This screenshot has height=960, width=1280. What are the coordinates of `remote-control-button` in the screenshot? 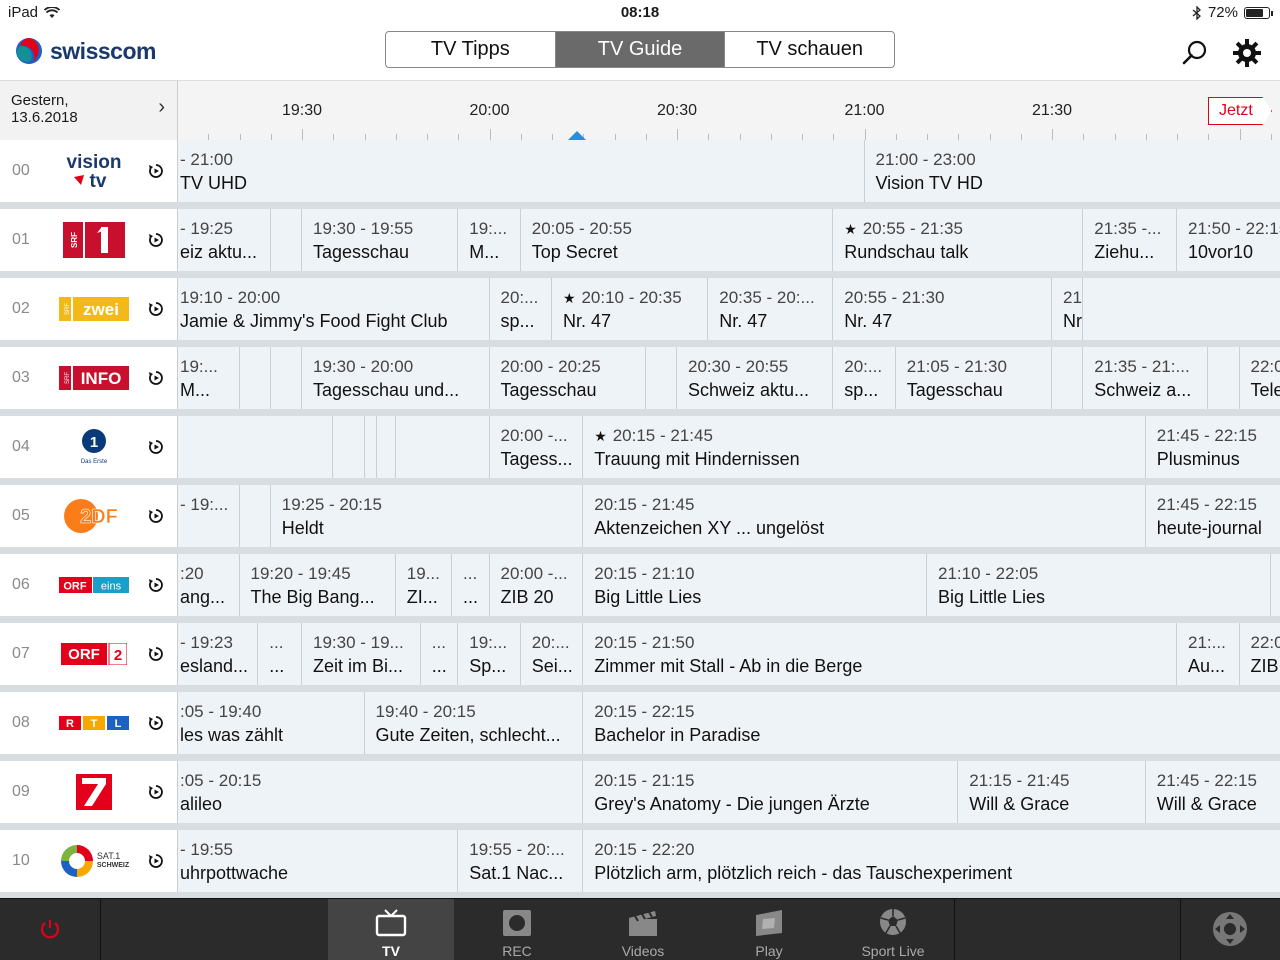 It's located at (1230, 929).